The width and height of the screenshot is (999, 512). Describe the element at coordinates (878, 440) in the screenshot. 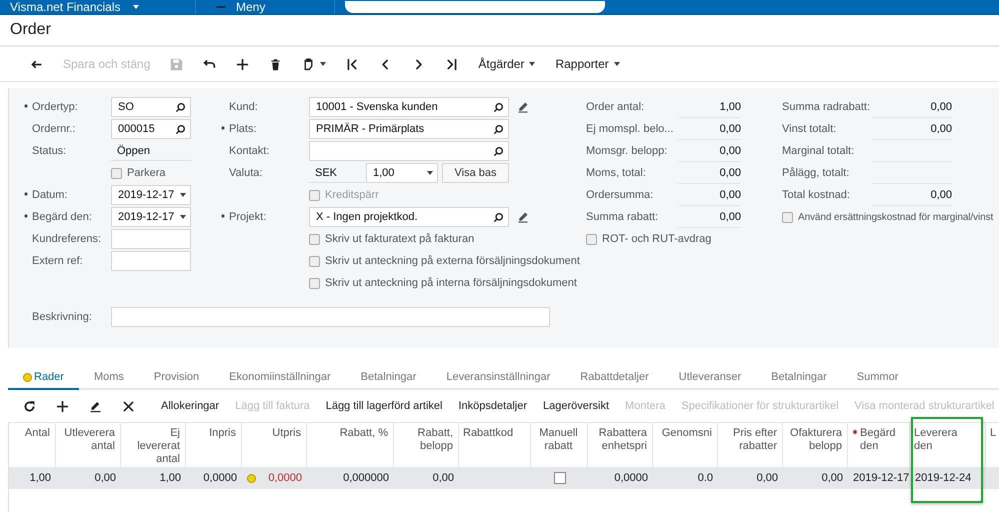

I see `column-label: Begärd den` at that location.